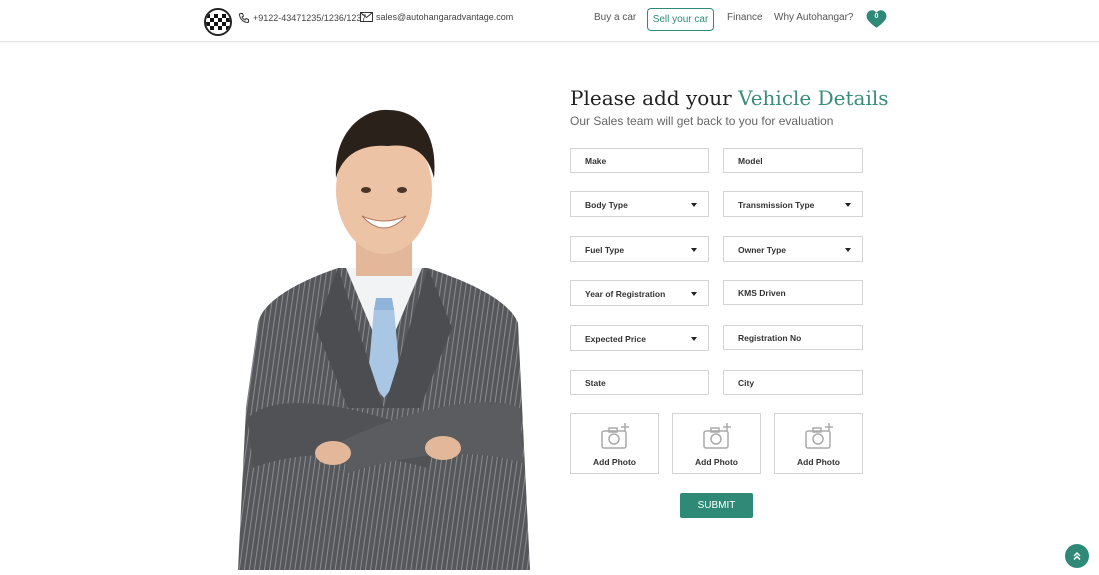  I want to click on nav-why-autohangar: Why Autohangar?, so click(814, 17).